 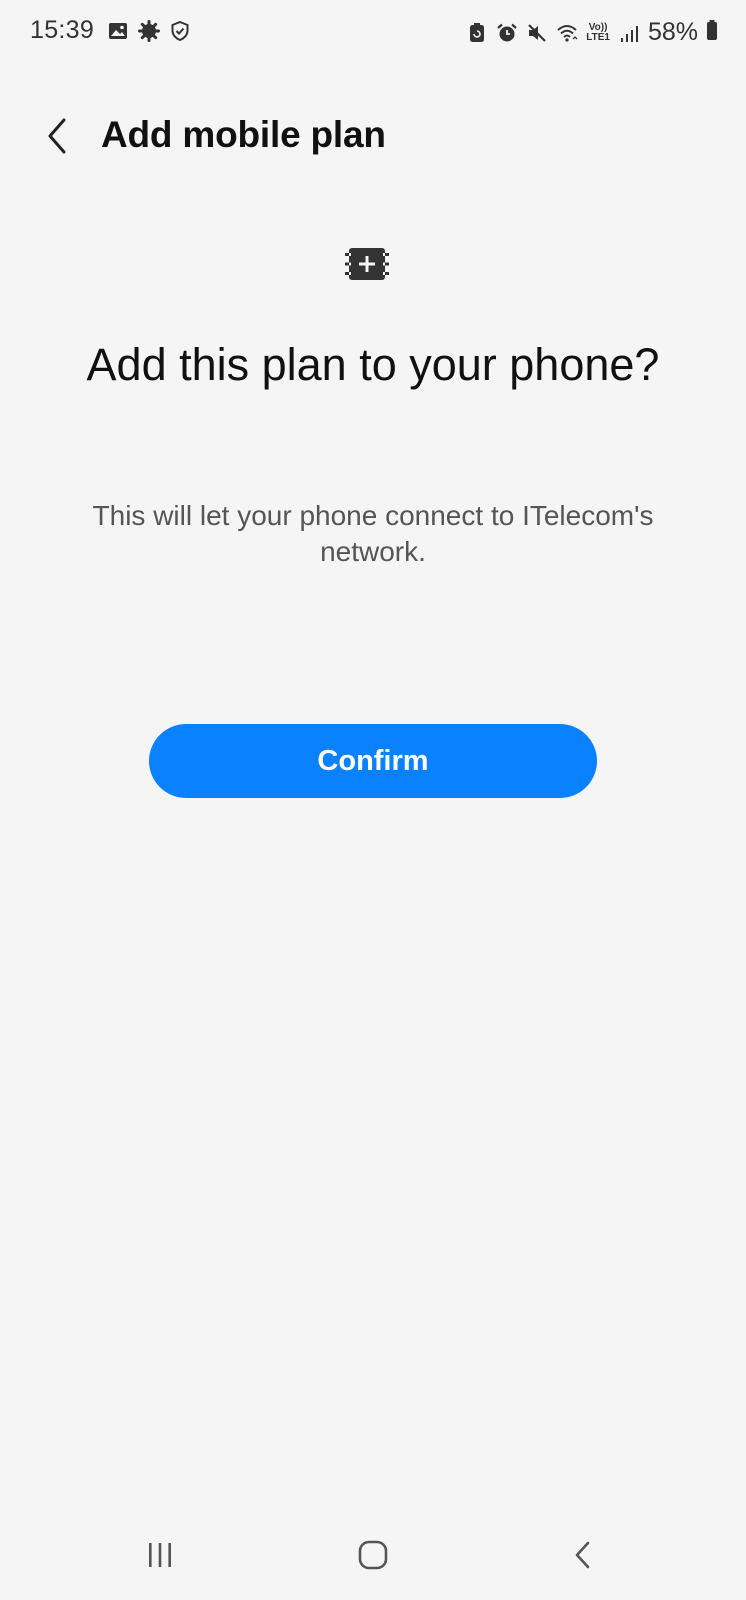 I want to click on signal-icon, so click(x=629, y=33).